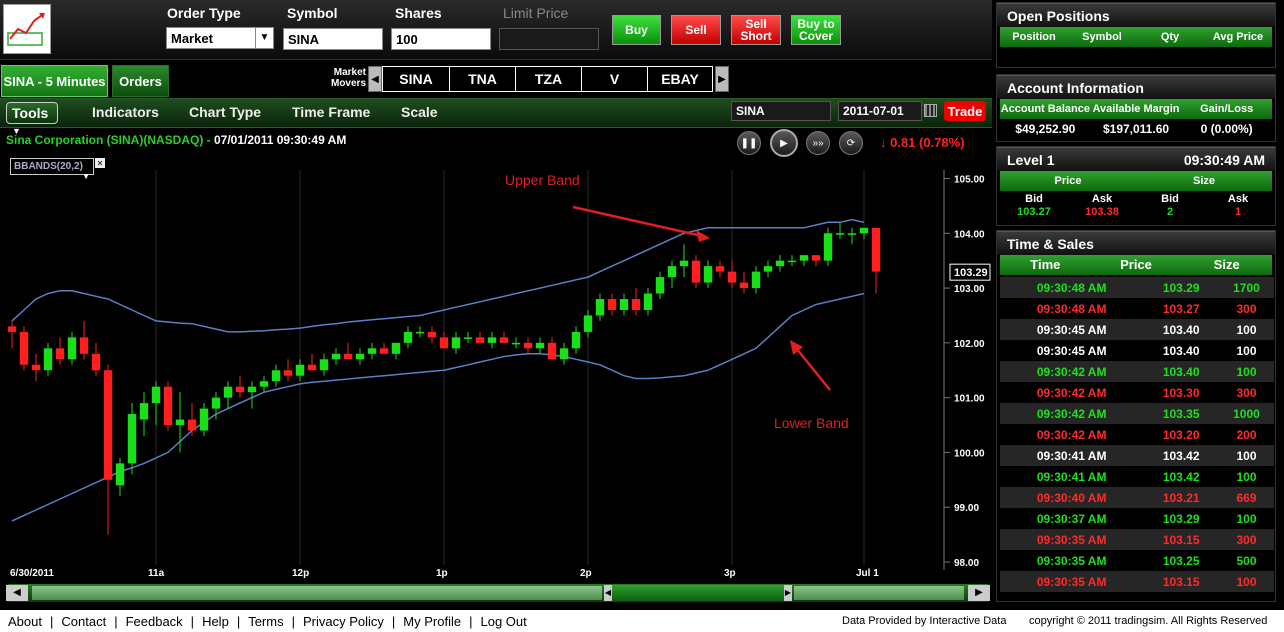  Describe the element at coordinates (83, 621) in the screenshot. I see `footer-link-contact: Contact` at that location.